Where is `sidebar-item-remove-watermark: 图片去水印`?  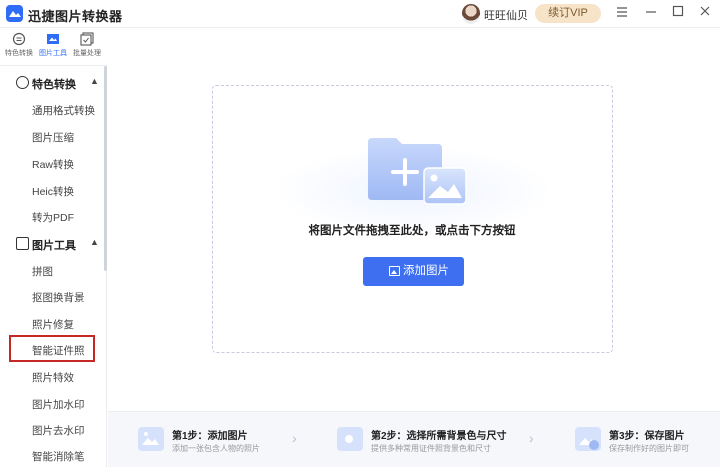 sidebar-item-remove-watermark: 图片去水印 is located at coordinates (58, 430).